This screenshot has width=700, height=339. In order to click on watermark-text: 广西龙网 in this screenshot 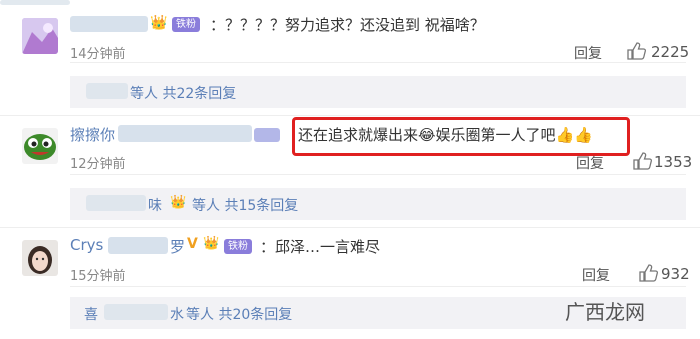, I will do `click(605, 312)`.